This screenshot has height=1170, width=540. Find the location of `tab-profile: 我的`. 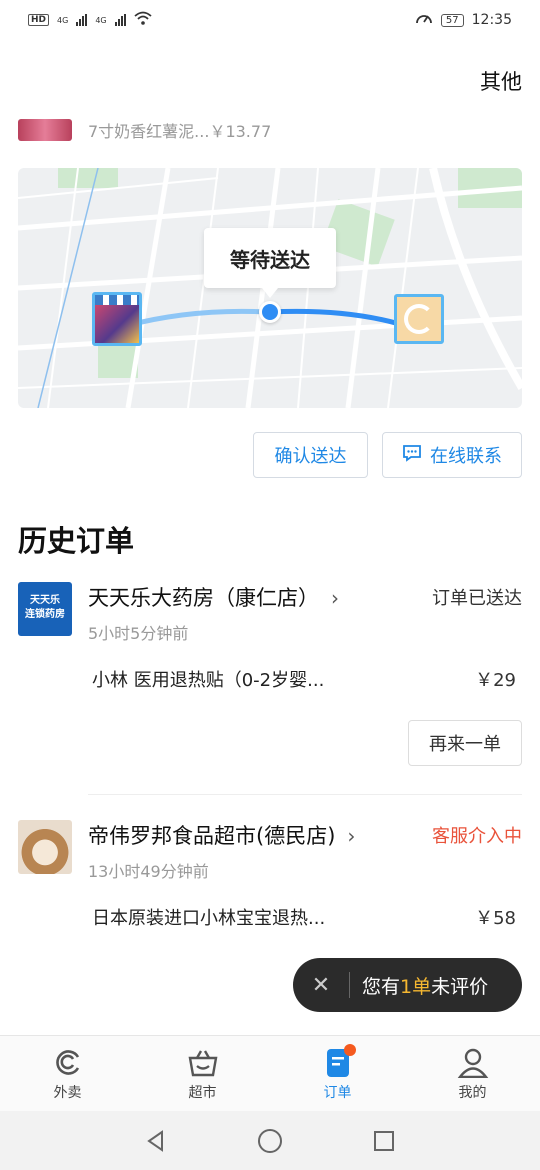

tab-profile: 我的 is located at coordinates (472, 1073).